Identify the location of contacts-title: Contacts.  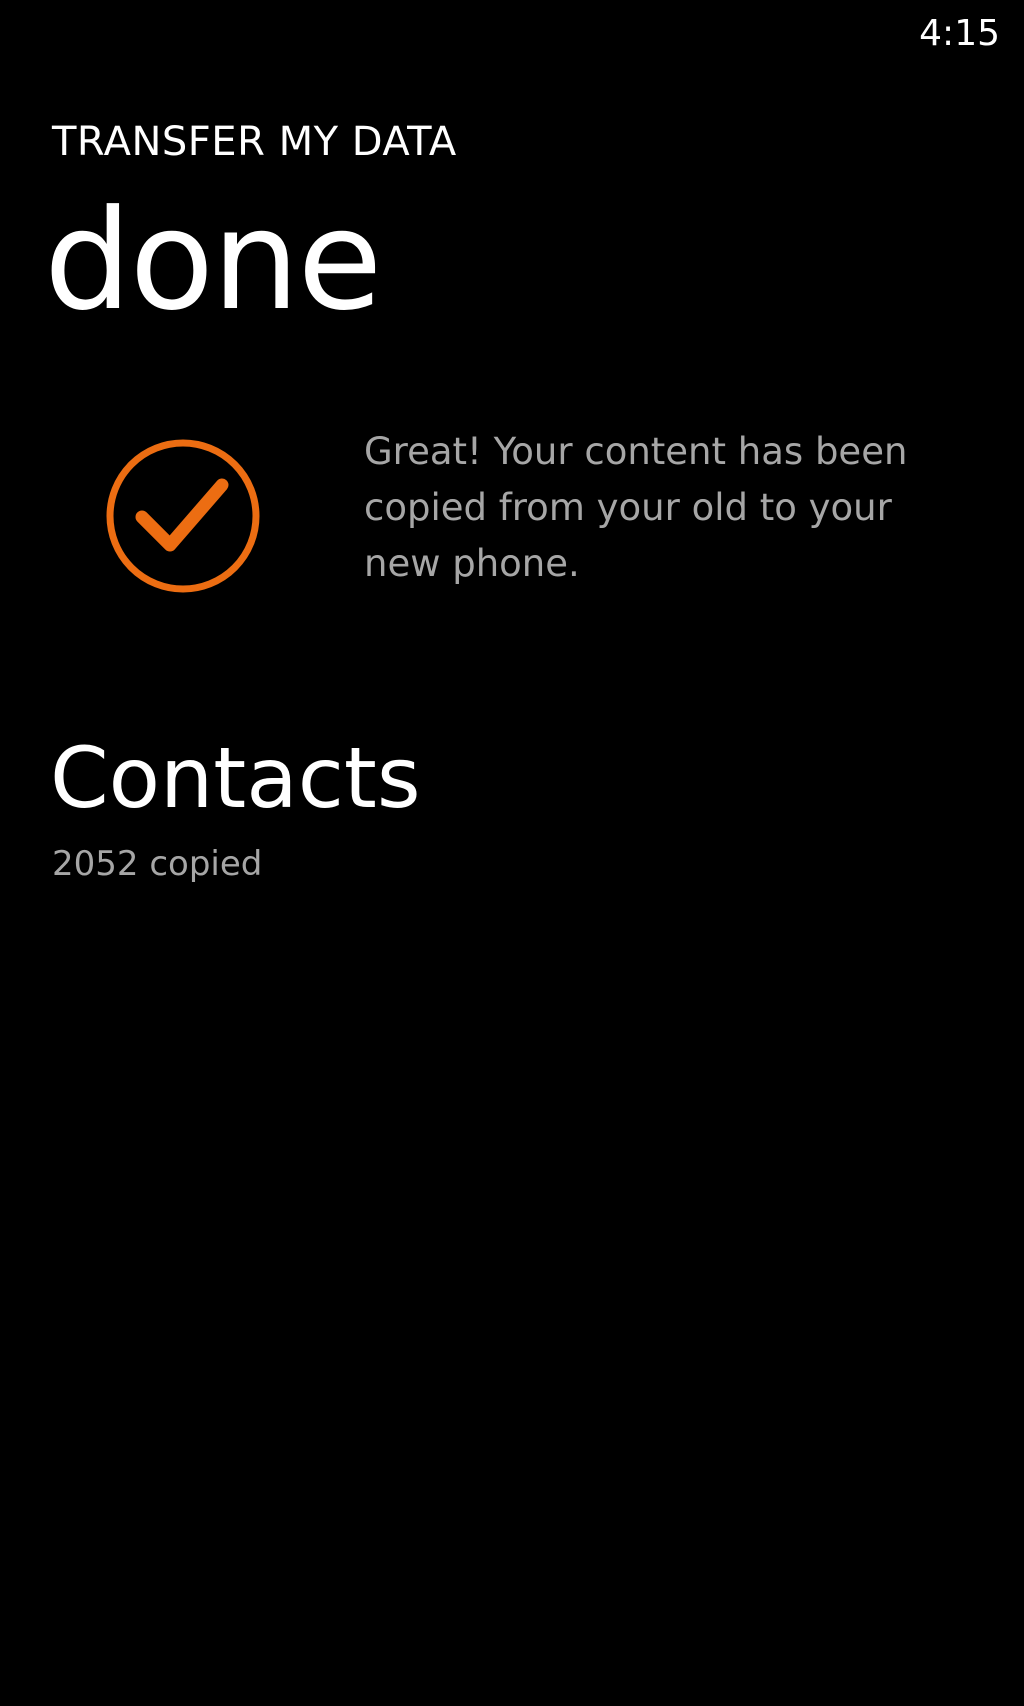
(235, 778).